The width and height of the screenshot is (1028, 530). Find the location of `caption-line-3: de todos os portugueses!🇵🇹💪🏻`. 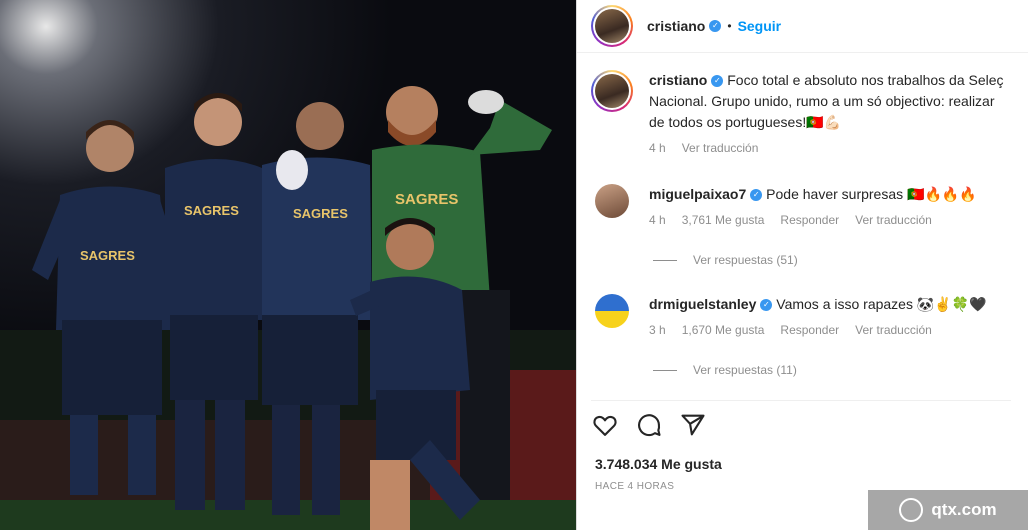

caption-line-3: de todos os portugueses!🇵🇹💪🏻 is located at coordinates (745, 122).